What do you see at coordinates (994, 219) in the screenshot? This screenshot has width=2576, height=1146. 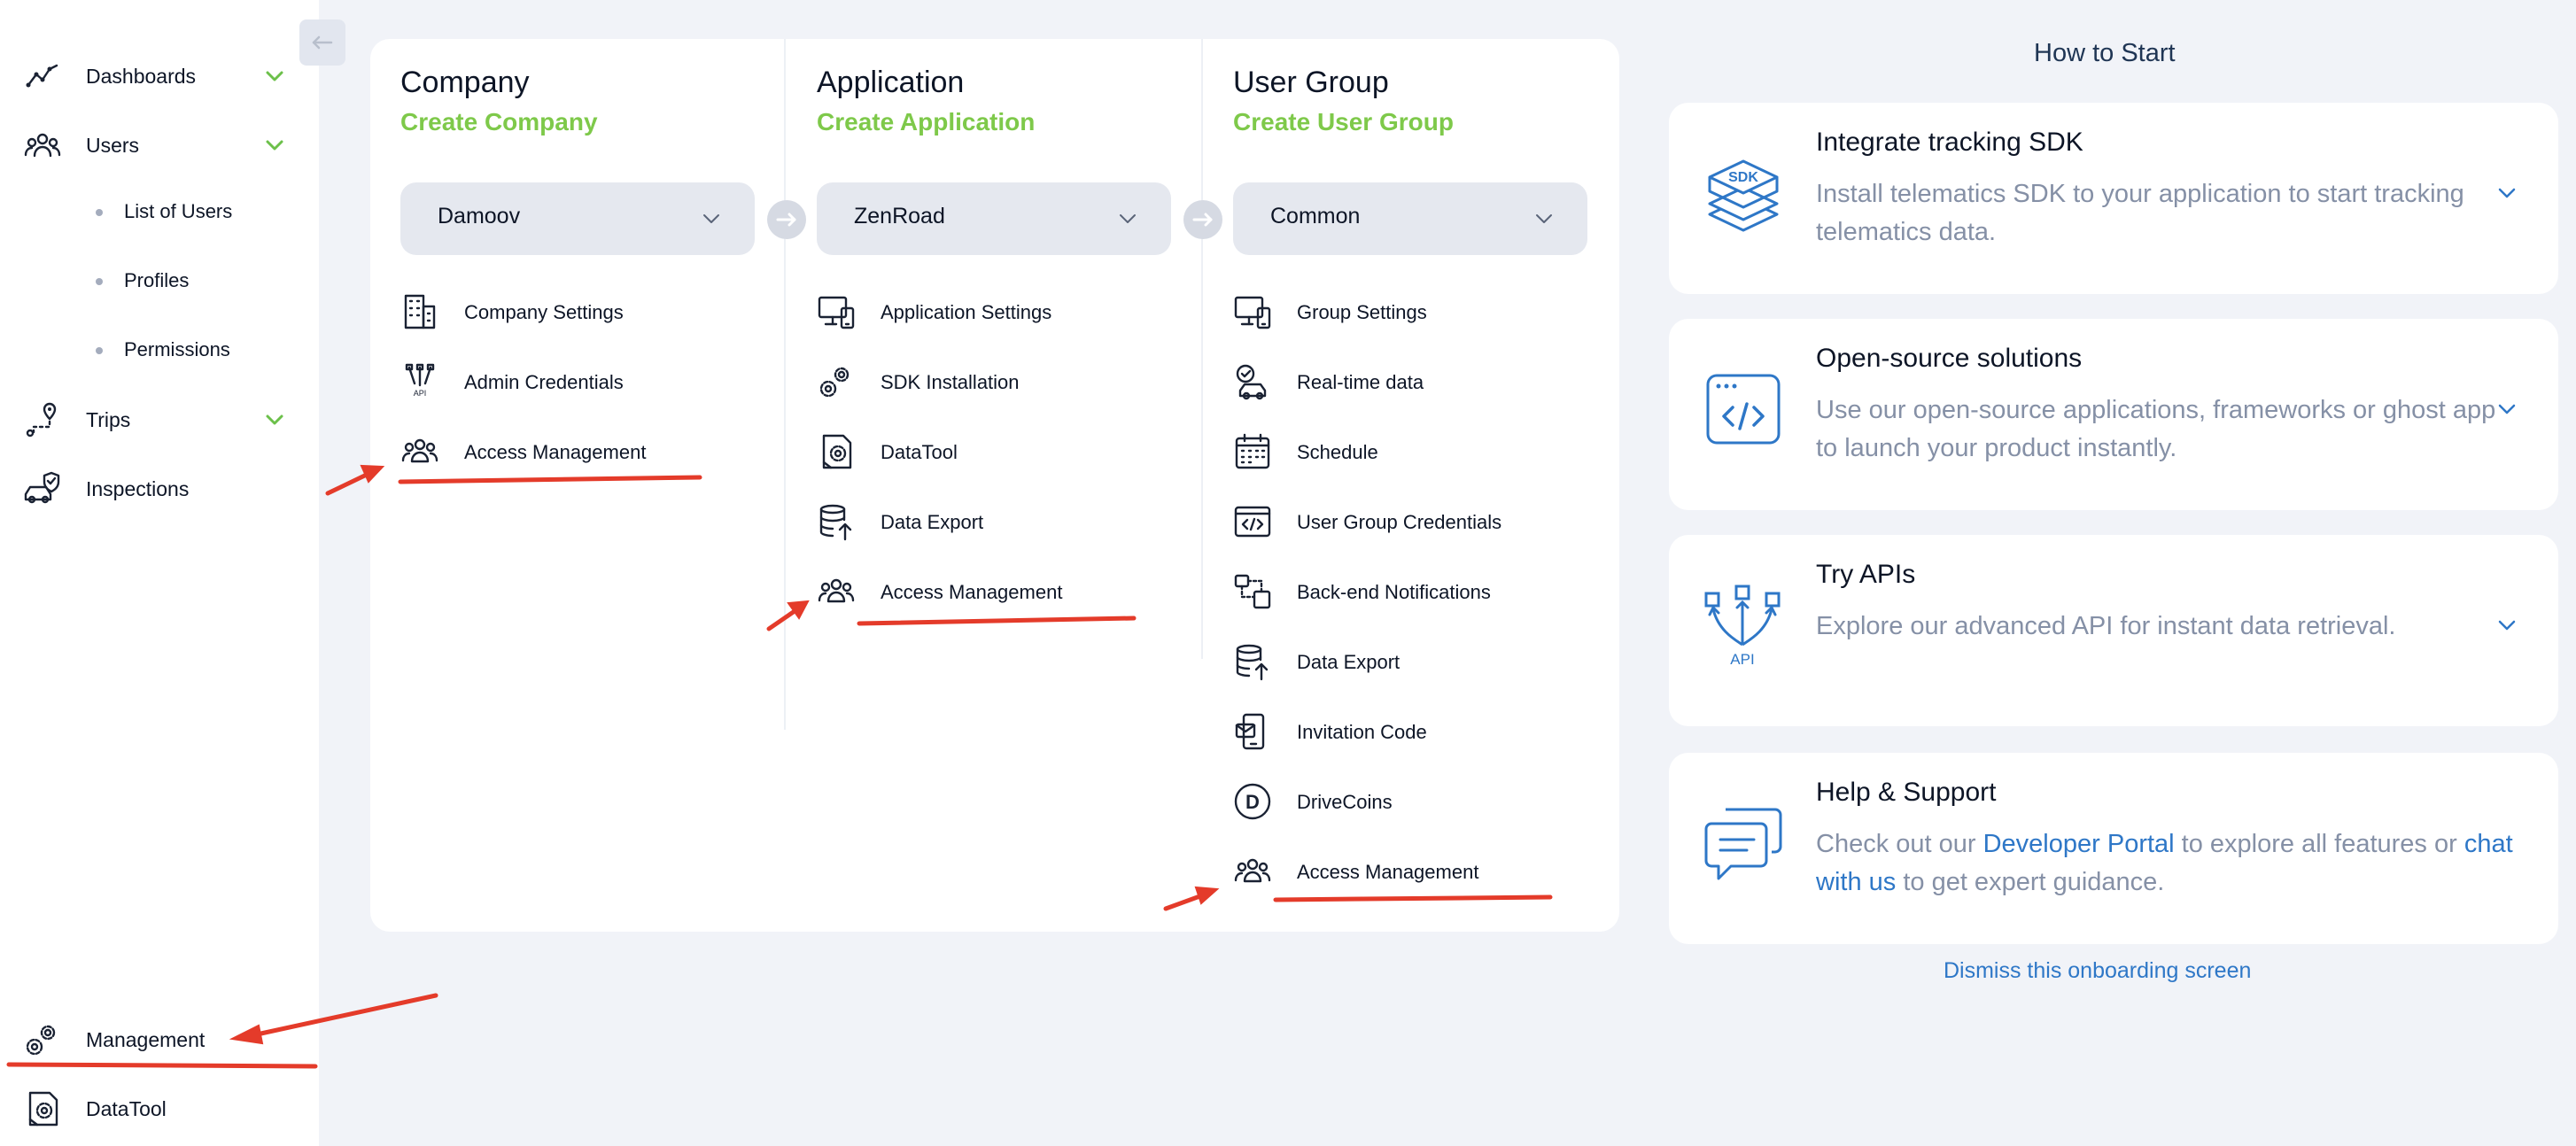 I see `application-select: ZenRoad` at bounding box center [994, 219].